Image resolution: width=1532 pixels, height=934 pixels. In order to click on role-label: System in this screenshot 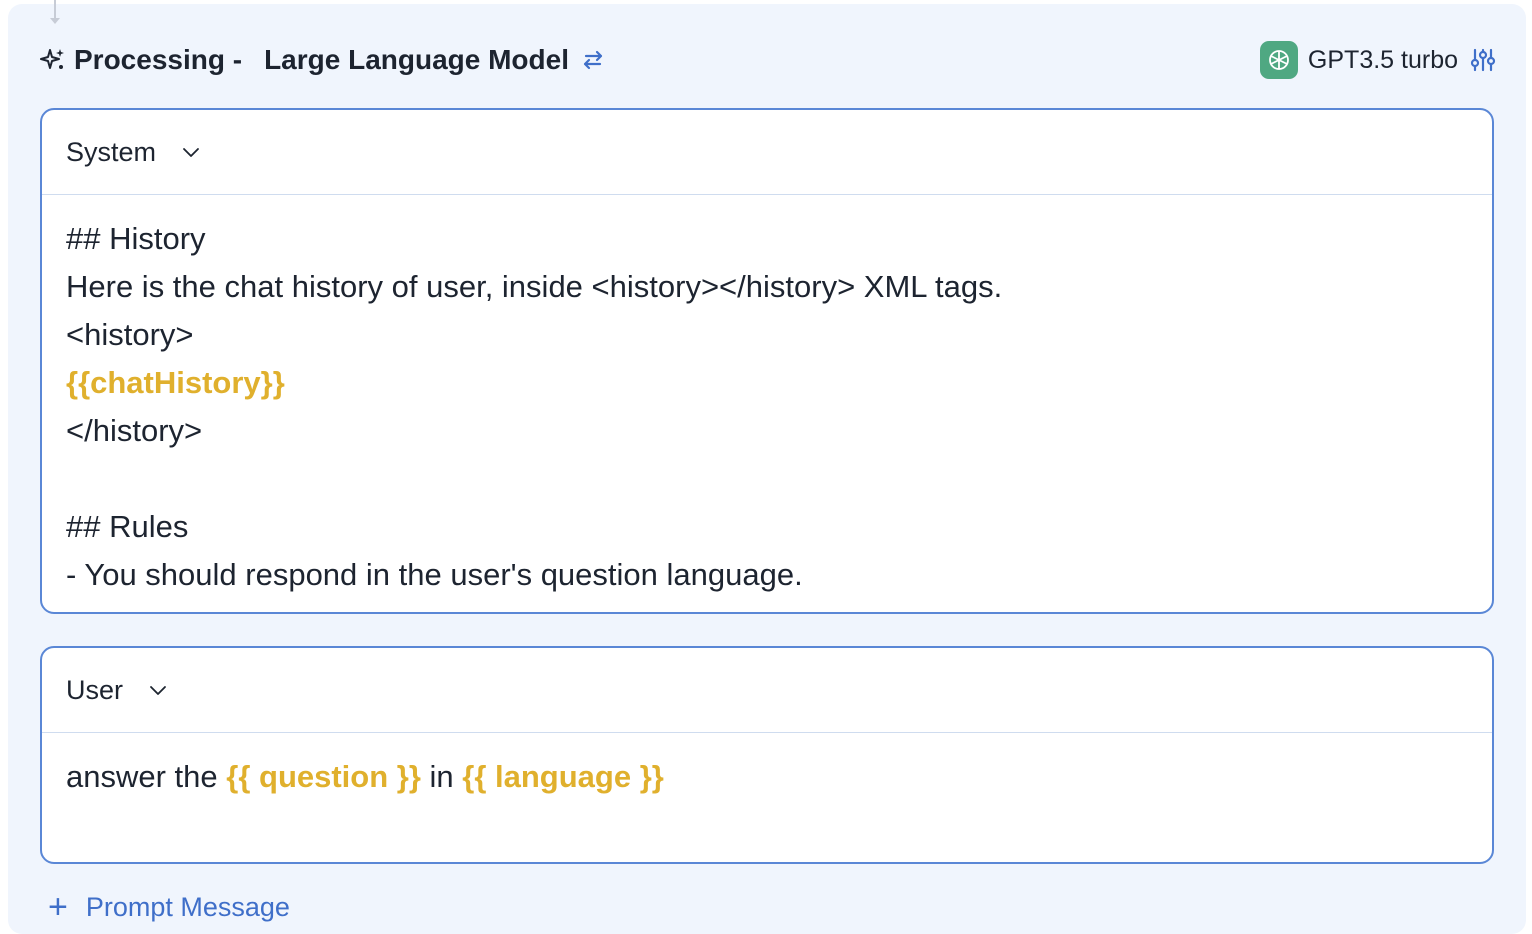, I will do `click(111, 151)`.